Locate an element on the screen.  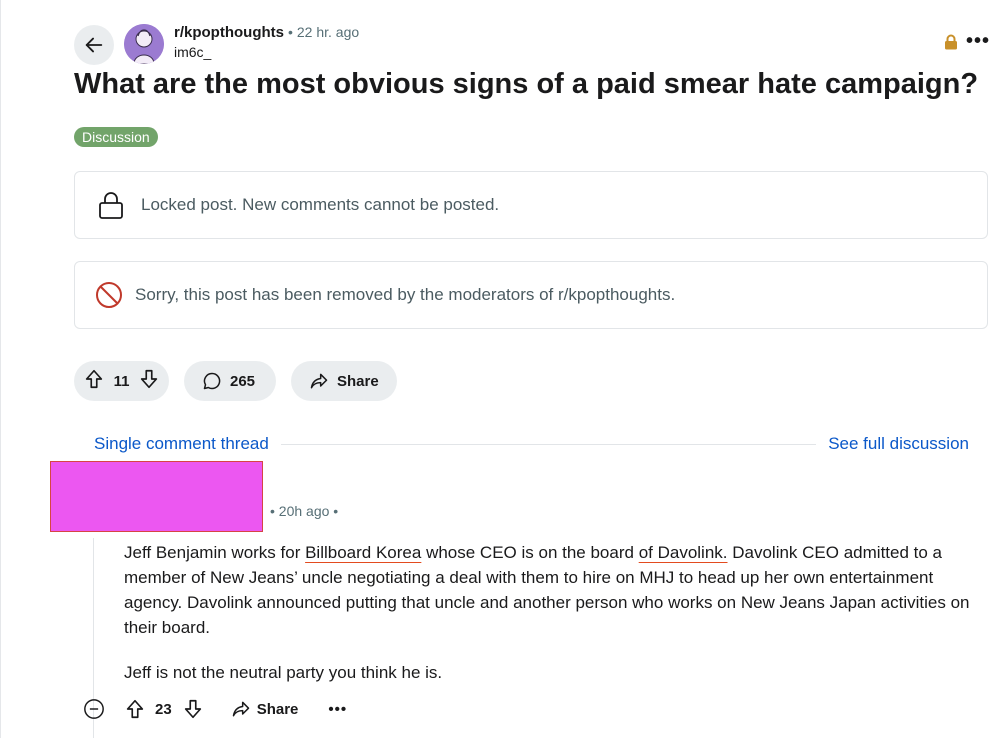
comments-button: 265 is located at coordinates (230, 381).